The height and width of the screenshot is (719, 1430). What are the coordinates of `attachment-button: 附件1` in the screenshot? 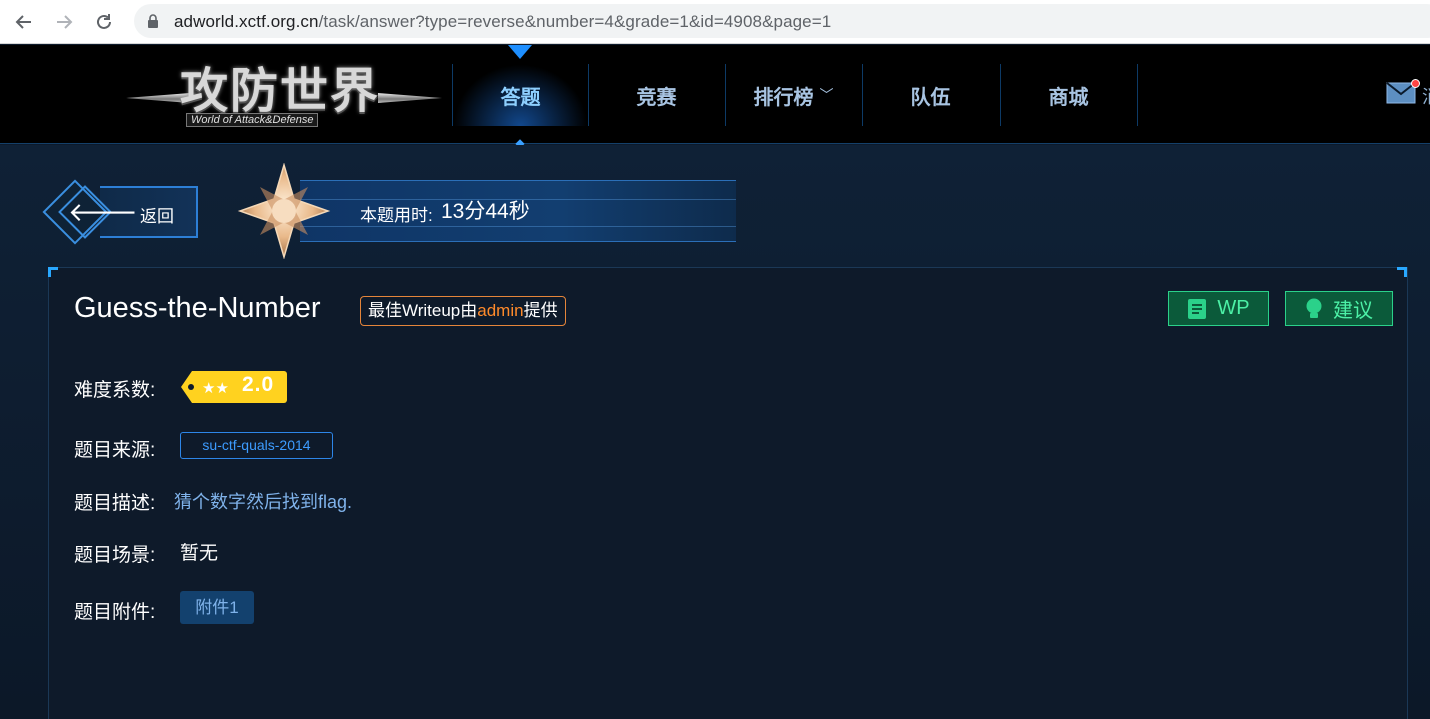 It's located at (217, 607).